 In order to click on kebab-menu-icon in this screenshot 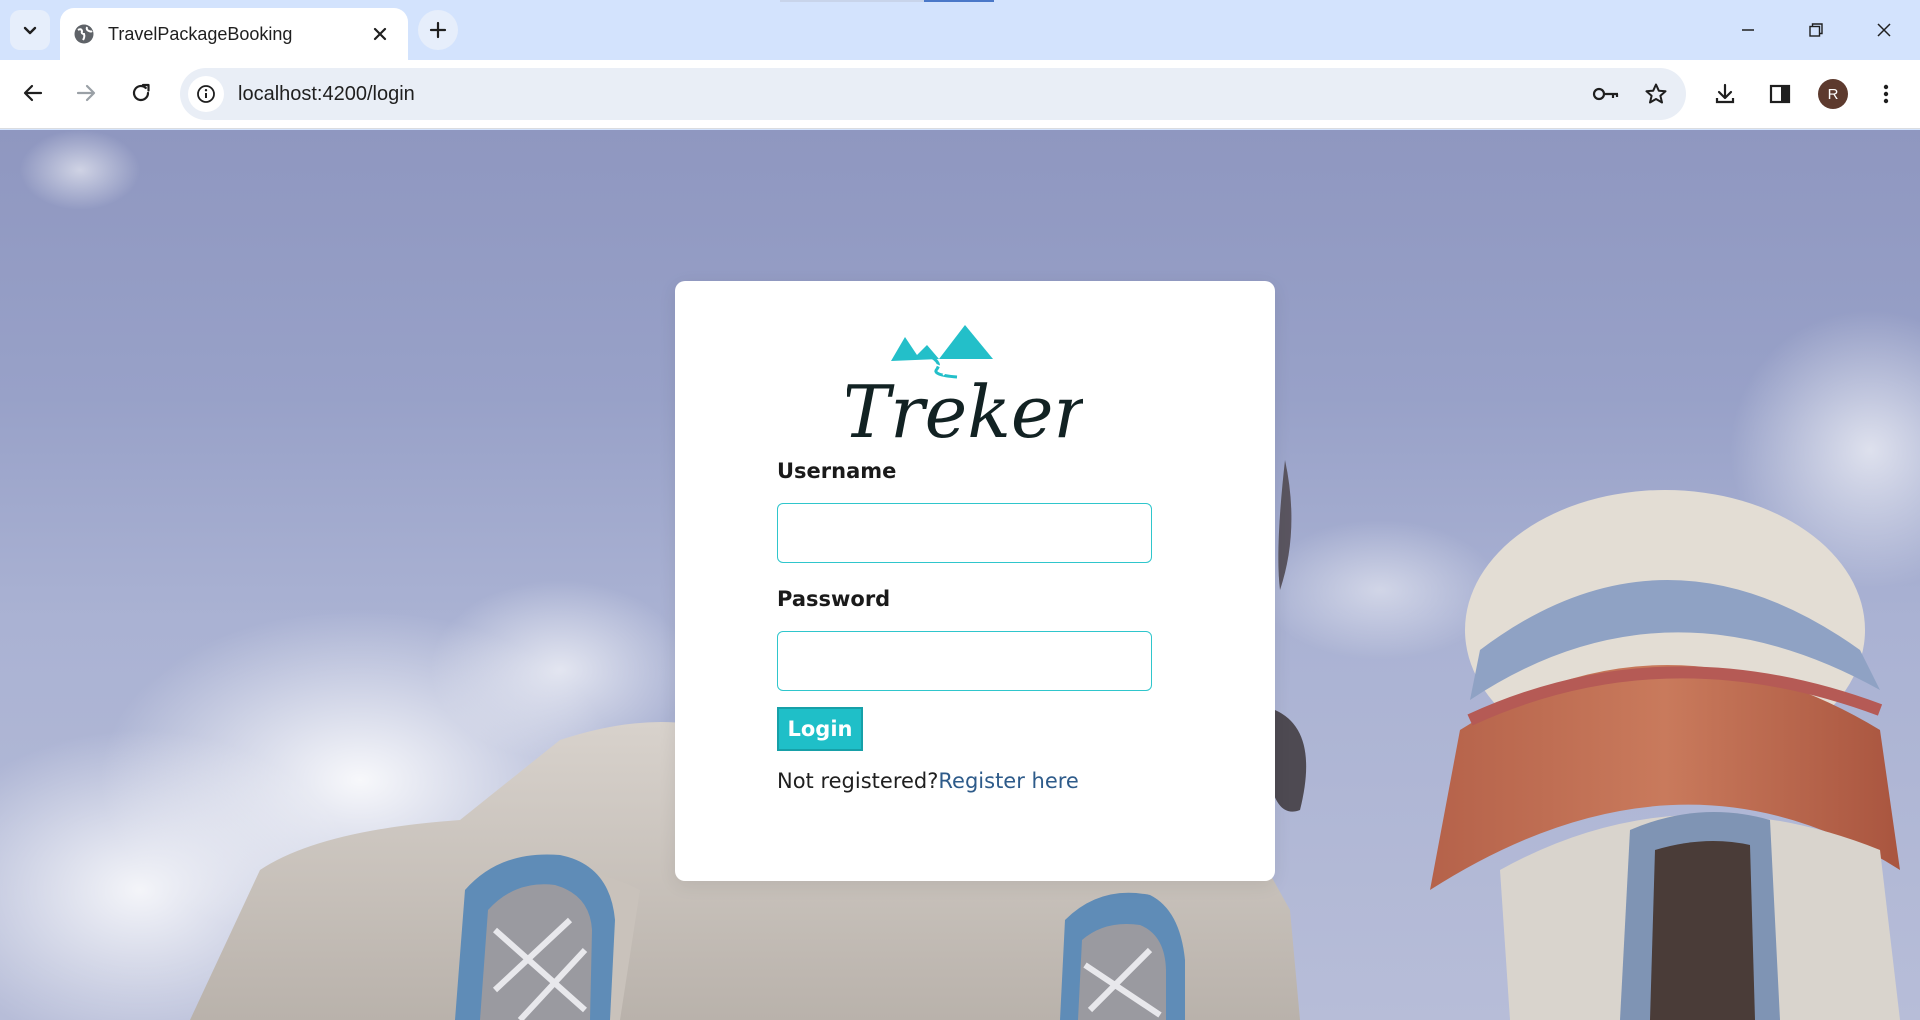, I will do `click(1886, 94)`.